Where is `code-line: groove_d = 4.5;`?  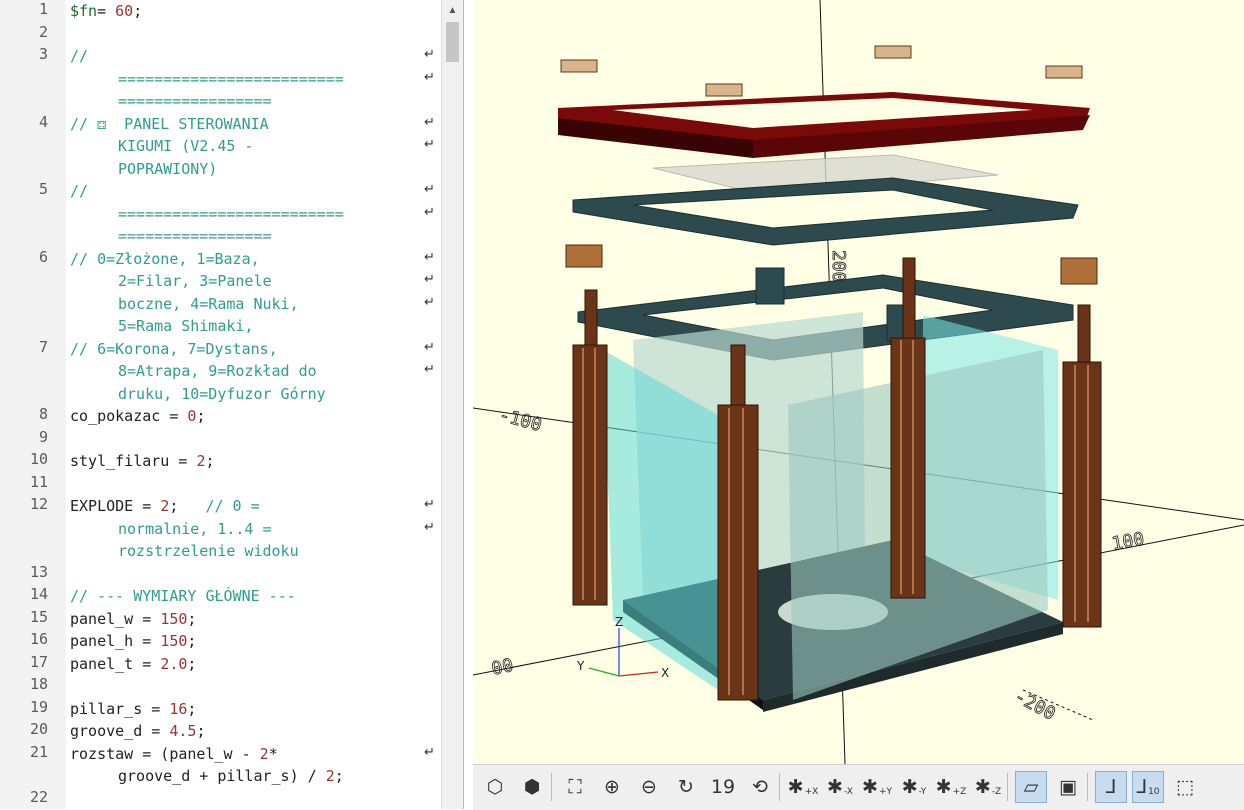
code-line: groove_d = 4.5; is located at coordinates (137, 731).